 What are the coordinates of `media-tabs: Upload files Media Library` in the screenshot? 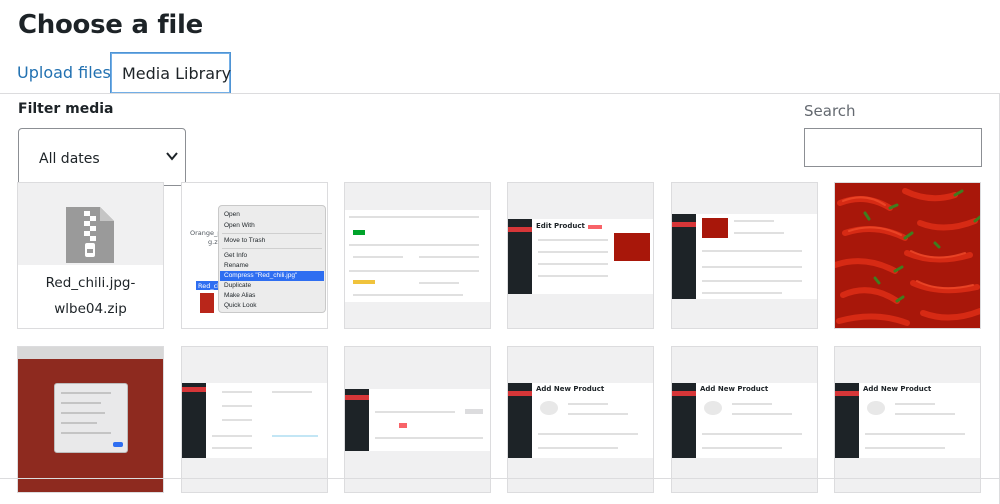 It's located at (500, 73).